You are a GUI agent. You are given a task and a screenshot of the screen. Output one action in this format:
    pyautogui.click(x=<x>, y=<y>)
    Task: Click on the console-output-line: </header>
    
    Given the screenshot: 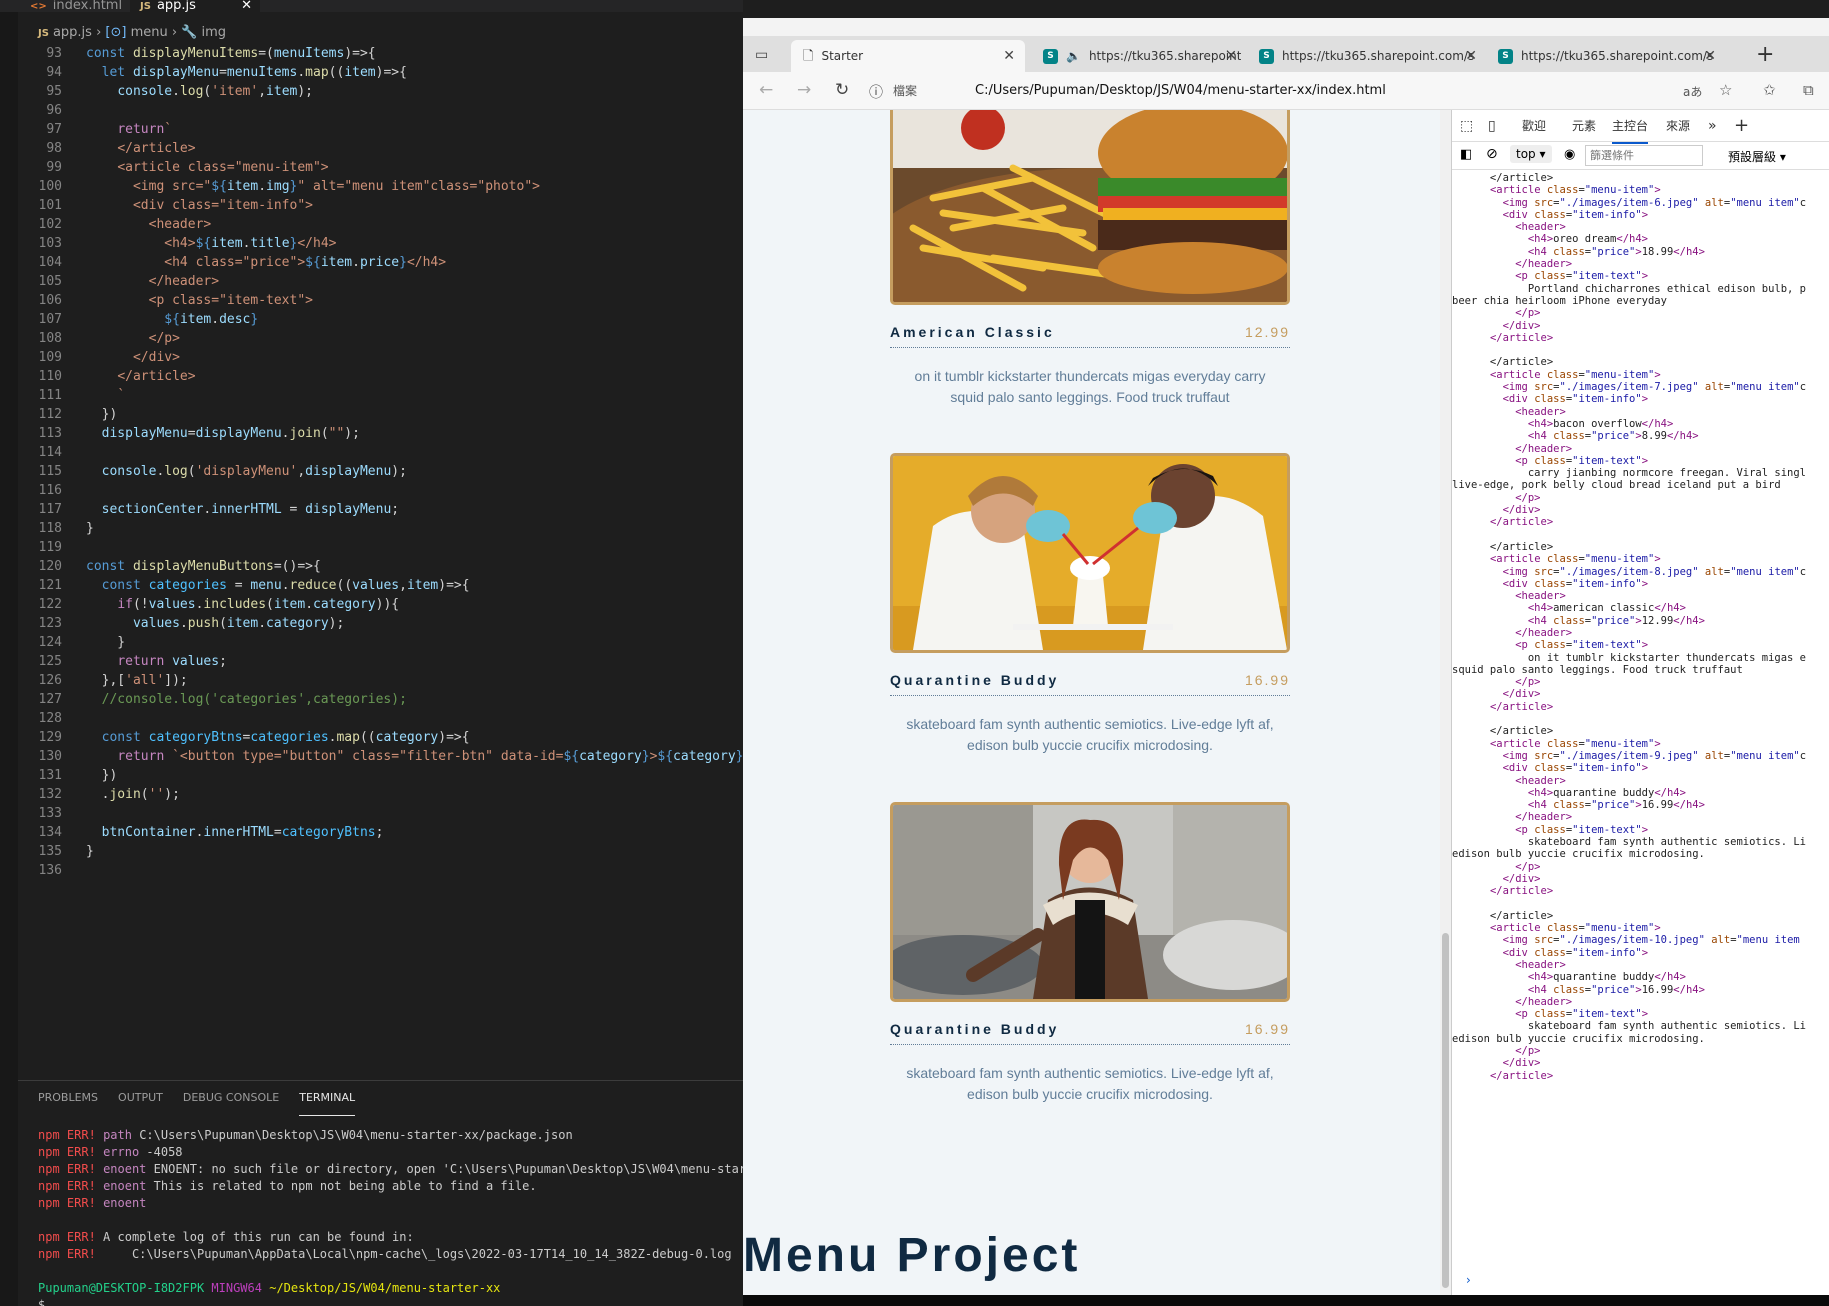 What is the action you would take?
    pyautogui.click(x=1544, y=264)
    